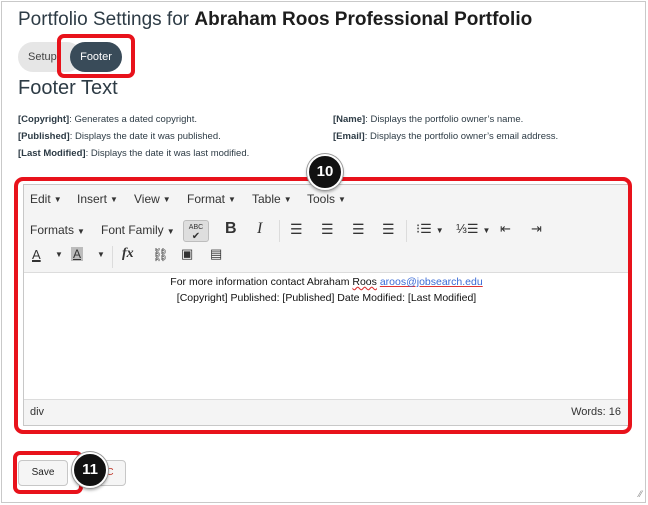 This screenshot has height=505, width=648. I want to click on step-badge-10: 10, so click(325, 172).